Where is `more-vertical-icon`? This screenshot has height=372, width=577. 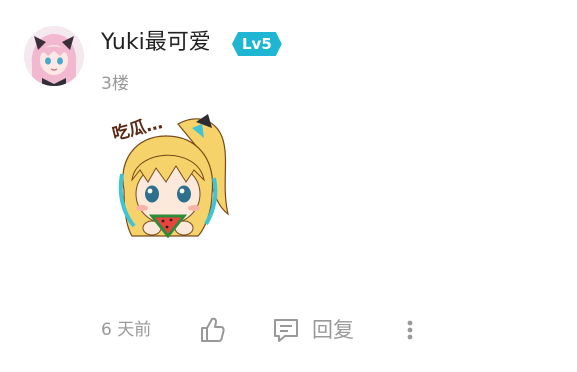 more-vertical-icon is located at coordinates (410, 330).